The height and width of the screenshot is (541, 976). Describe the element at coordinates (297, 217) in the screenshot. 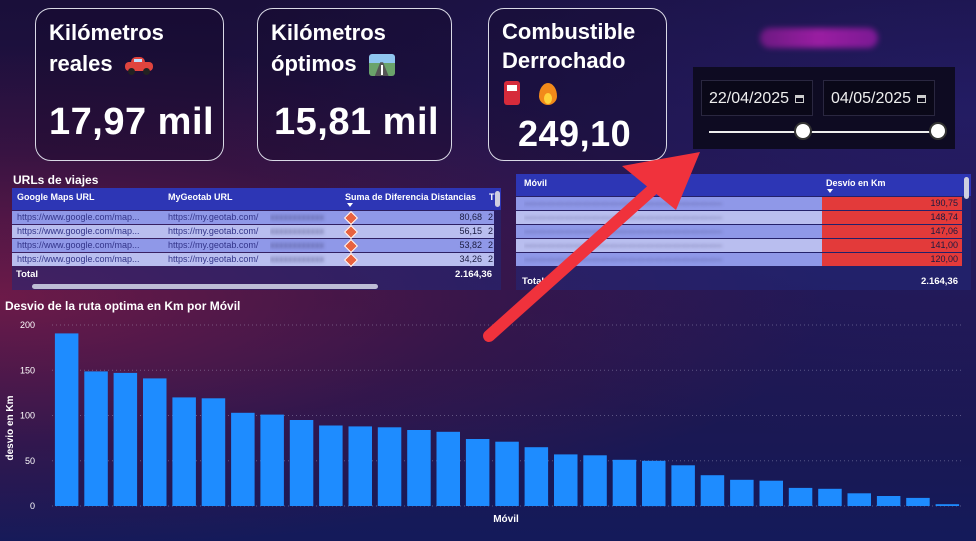

I see `redacted-text: xxxxxxxxxxxx` at that location.